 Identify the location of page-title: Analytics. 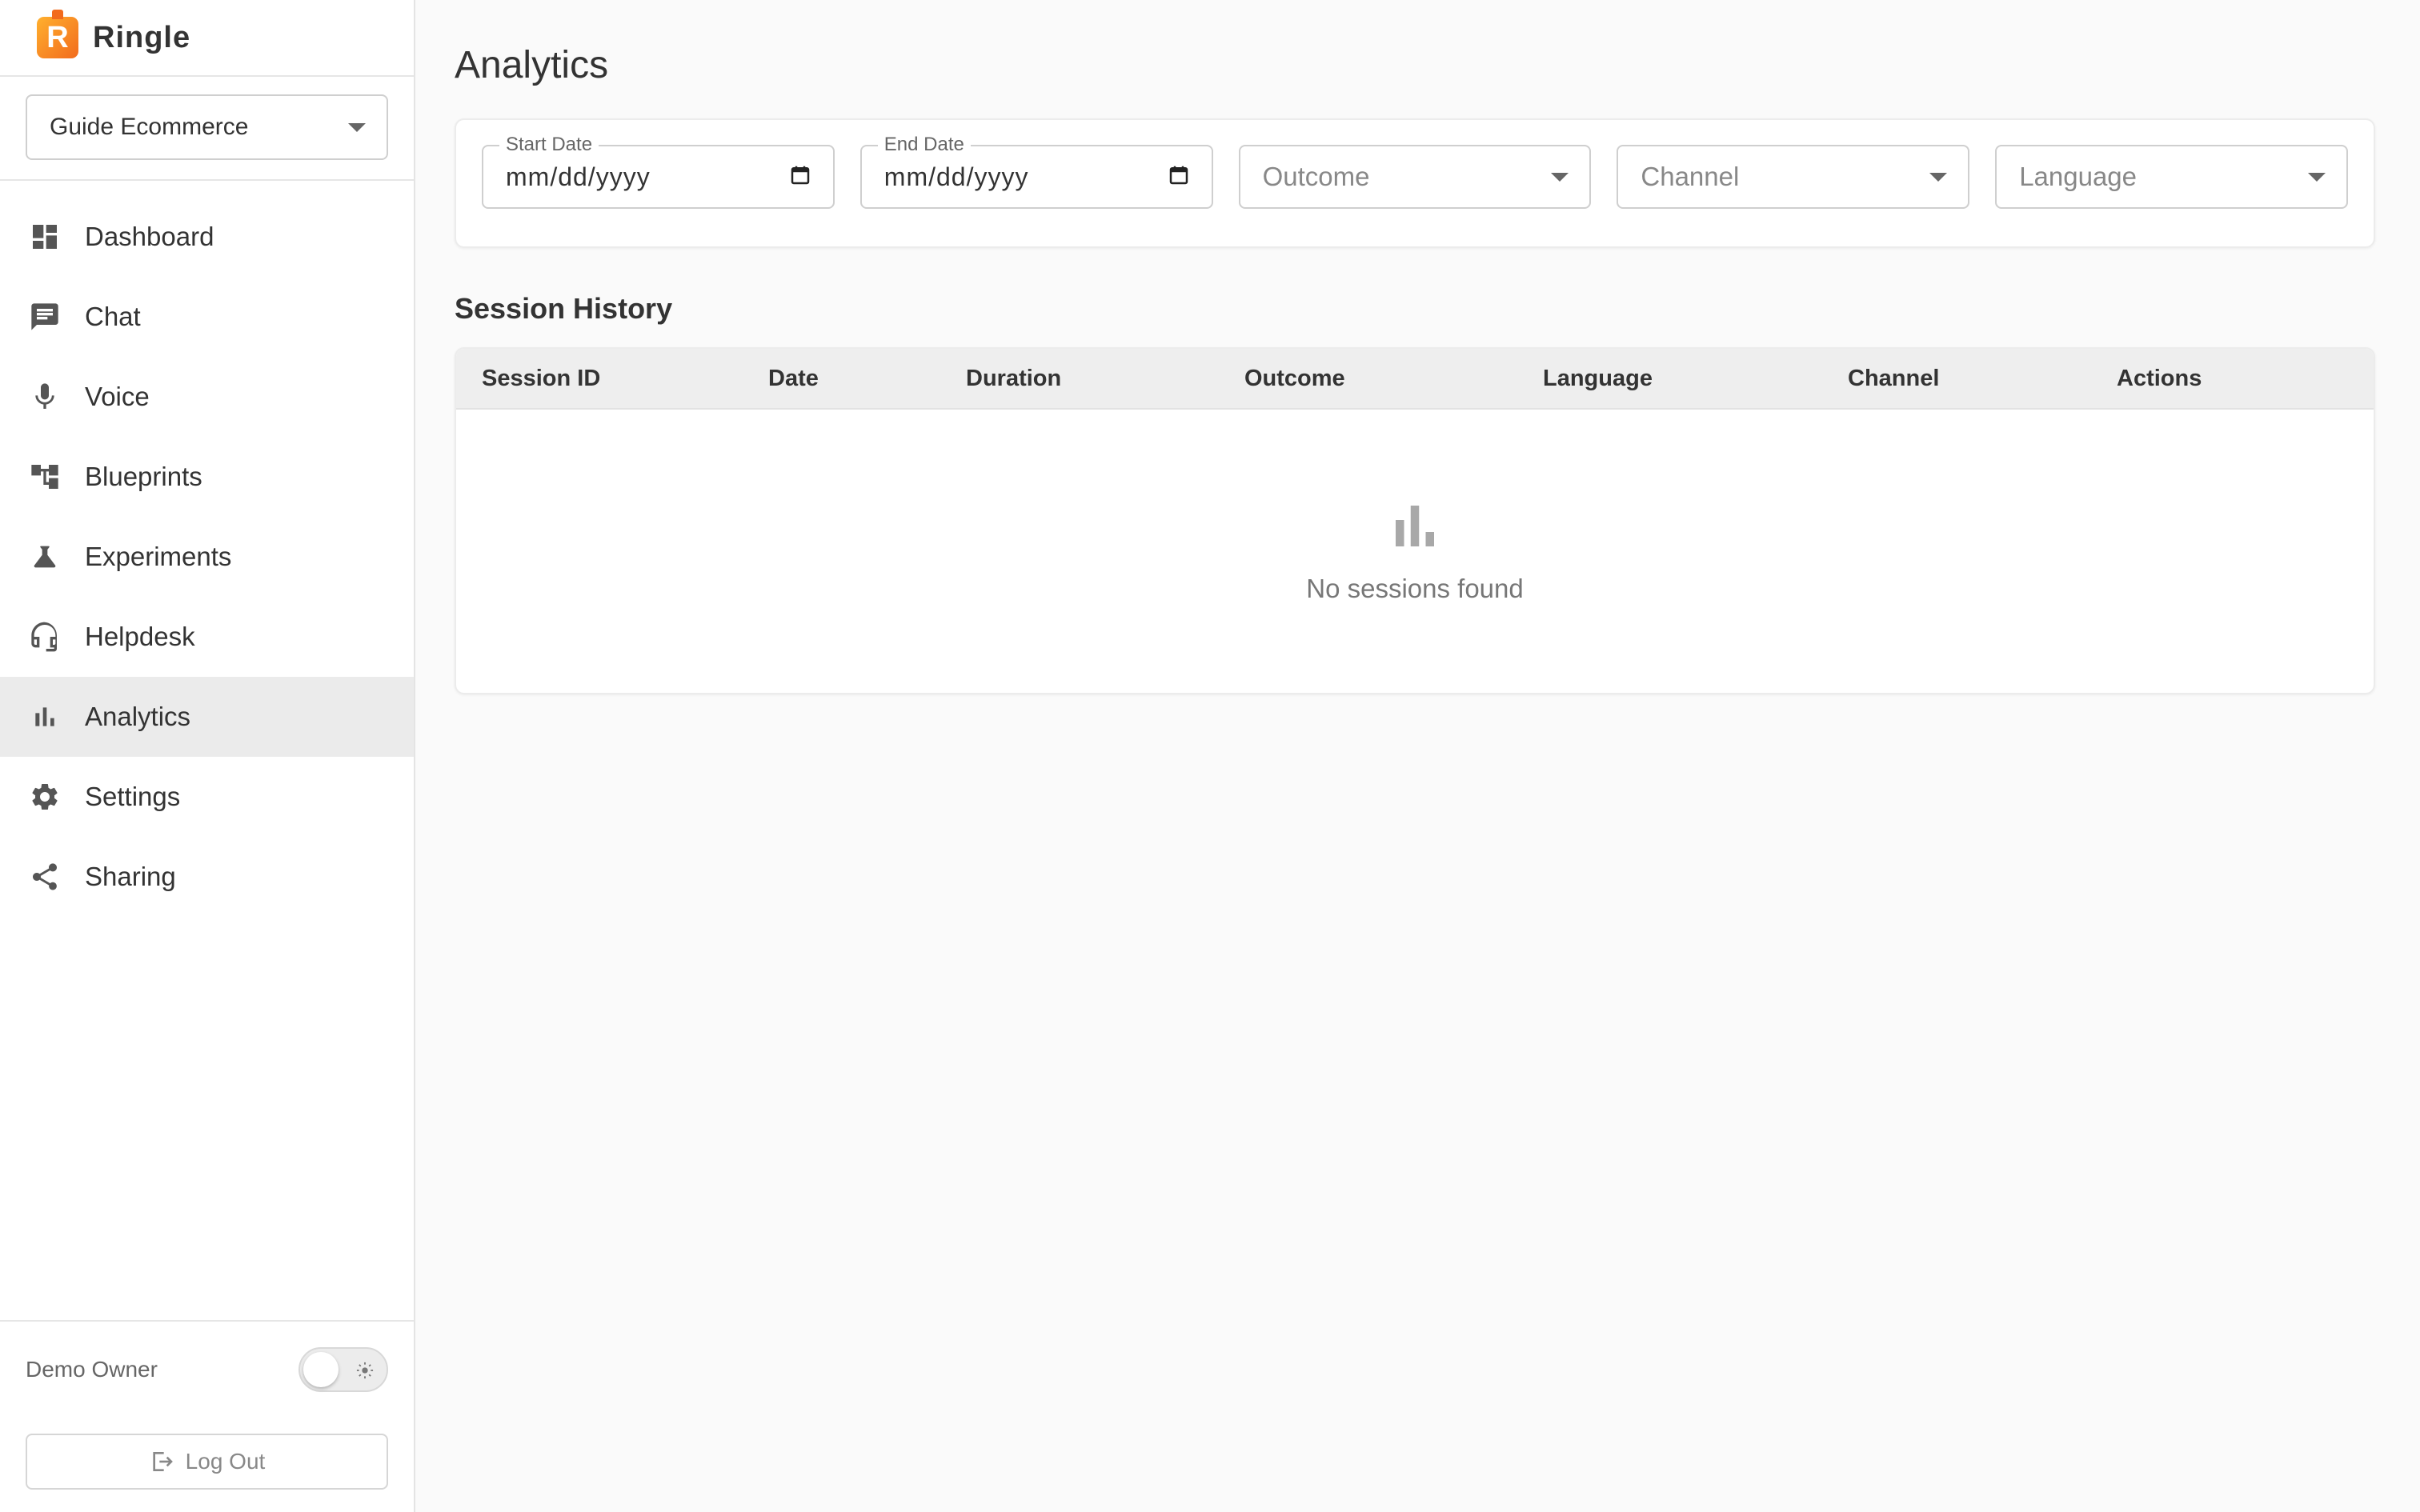
(532, 65).